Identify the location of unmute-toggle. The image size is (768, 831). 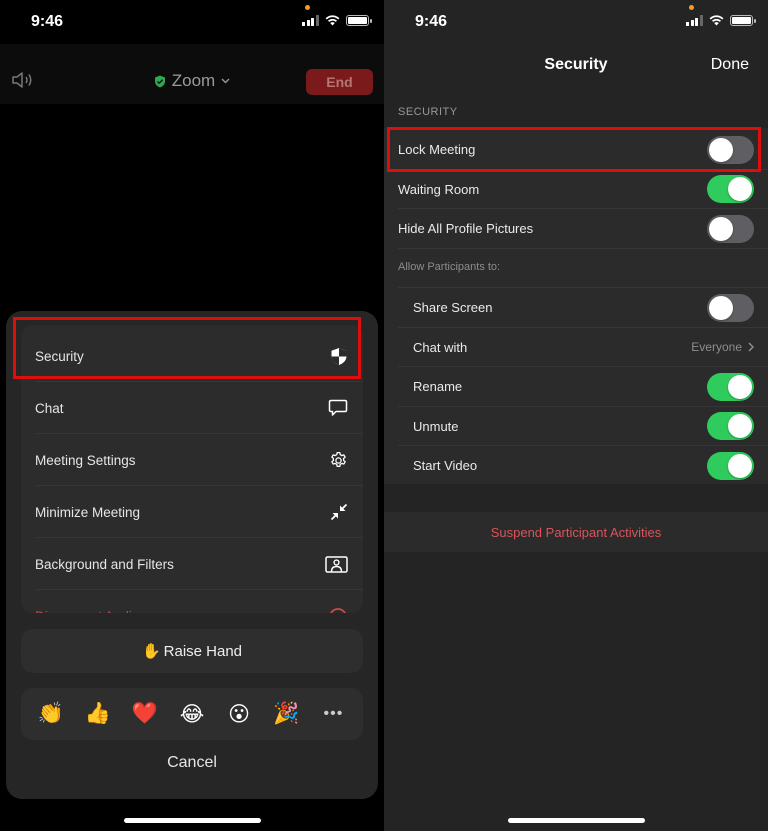
(730, 426).